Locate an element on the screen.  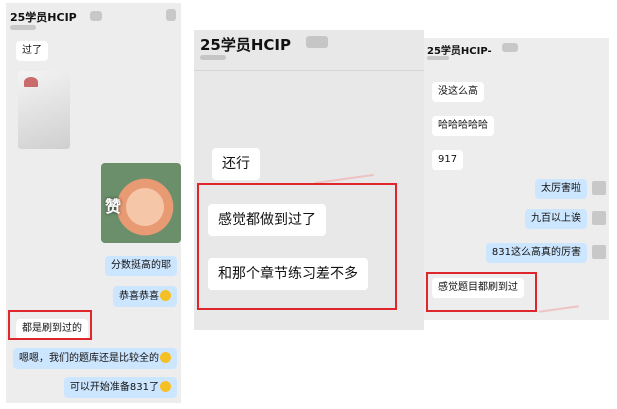
decorative-line is located at coordinates (559, 309).